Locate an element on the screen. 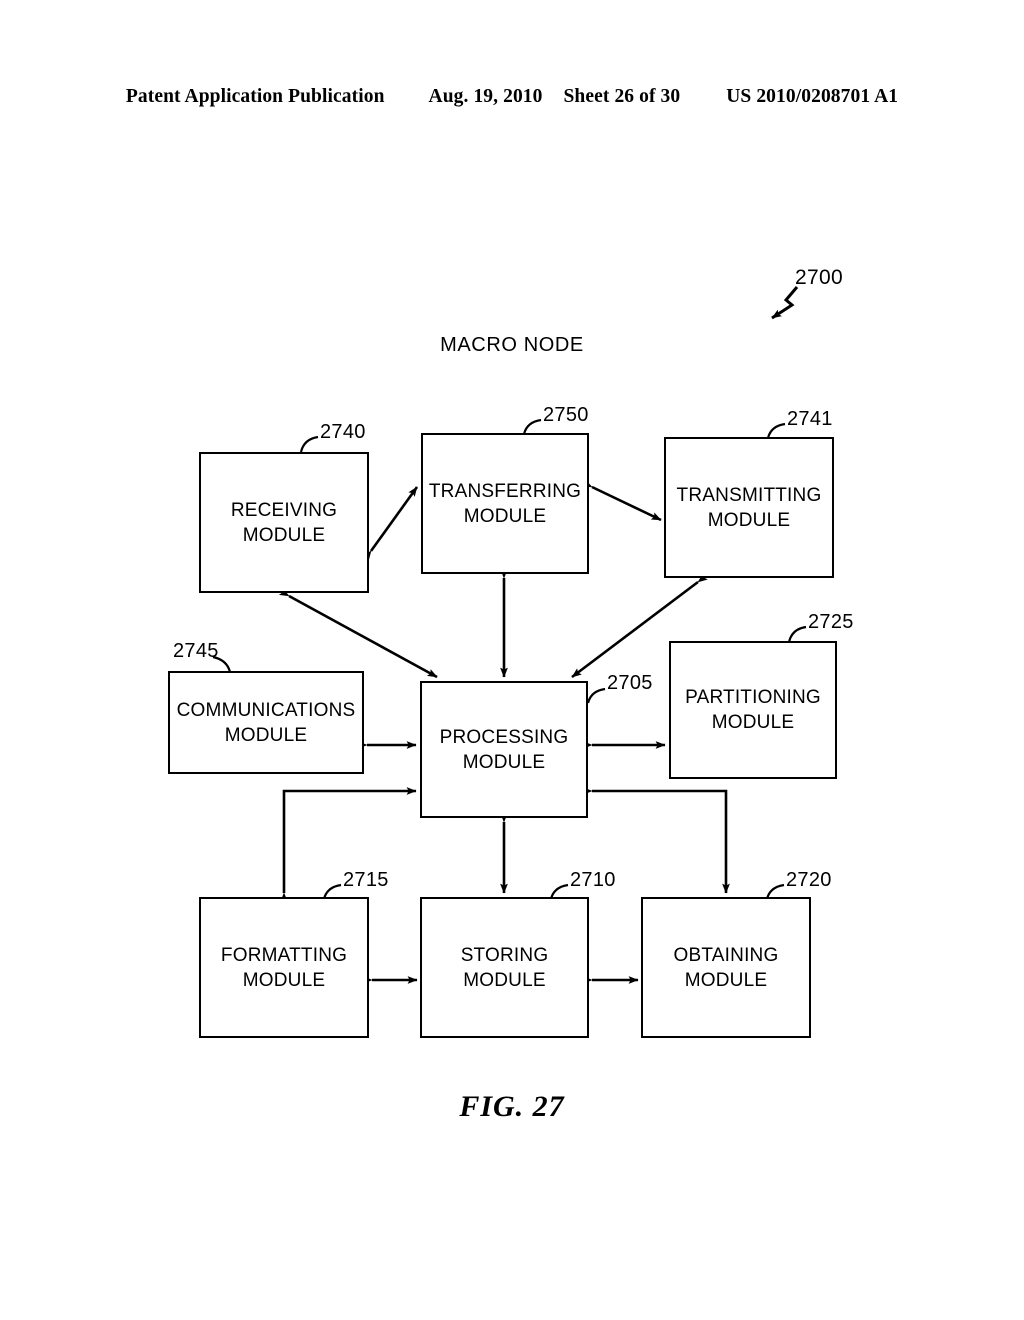  module-label-storing: STORING MODULE is located at coordinates (504, 967).